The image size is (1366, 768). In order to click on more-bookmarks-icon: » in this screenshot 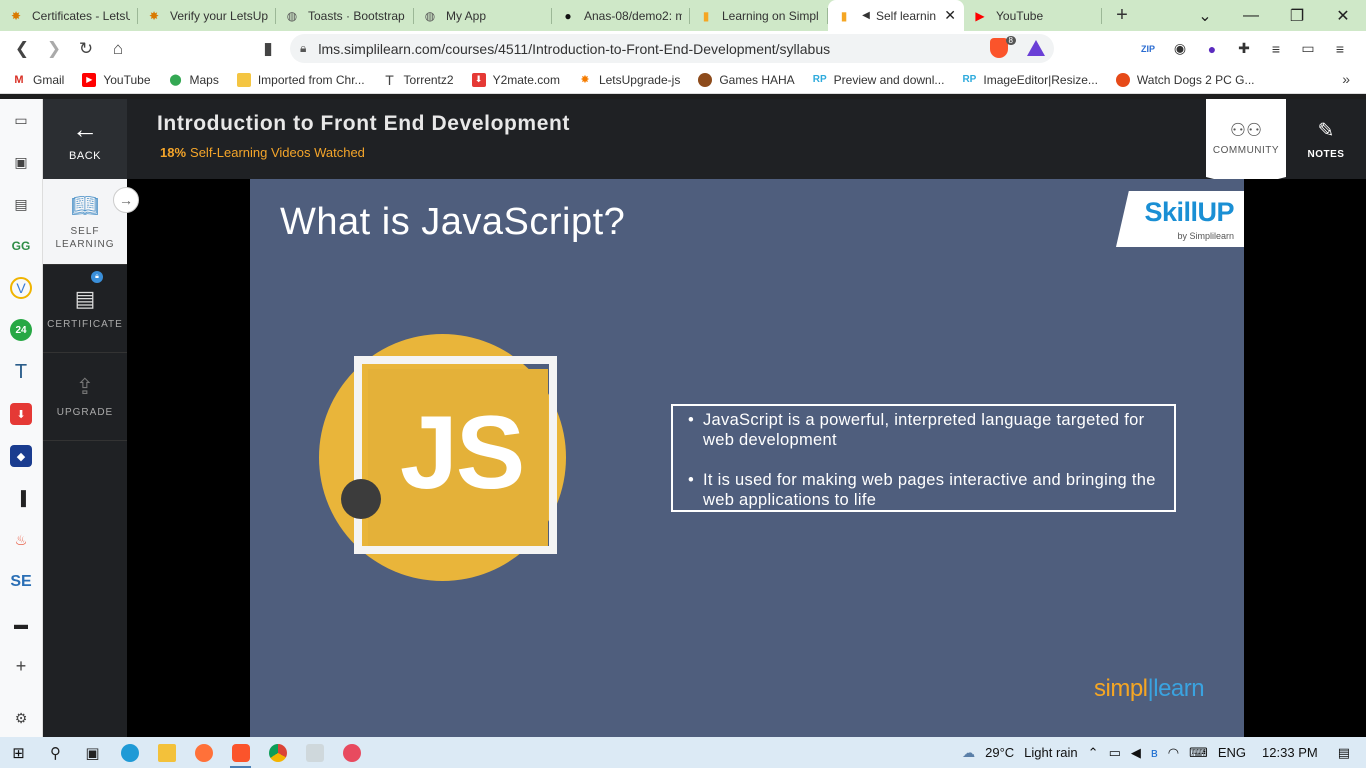, I will do `click(1346, 79)`.